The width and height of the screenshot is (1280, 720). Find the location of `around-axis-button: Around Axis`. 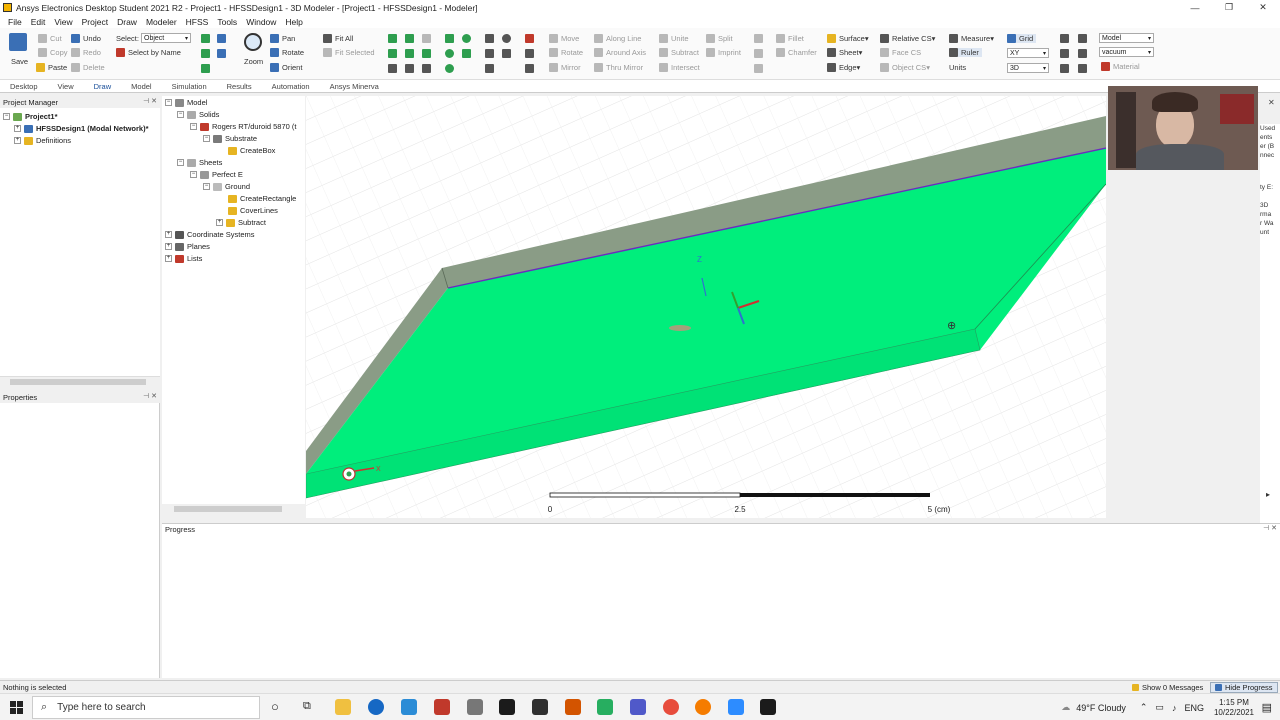

around-axis-button: Around Axis is located at coordinates (626, 52).